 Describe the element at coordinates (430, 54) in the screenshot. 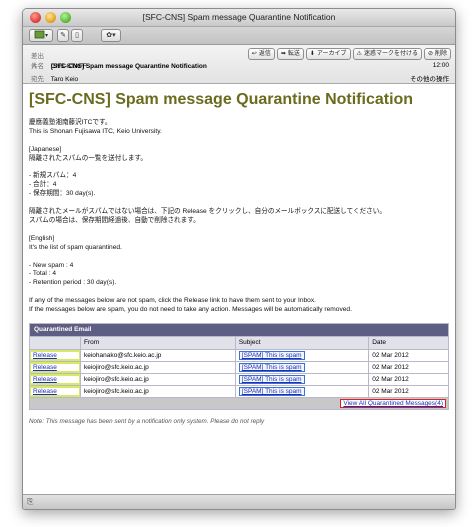

I see `delete-icon: ⊘` at that location.